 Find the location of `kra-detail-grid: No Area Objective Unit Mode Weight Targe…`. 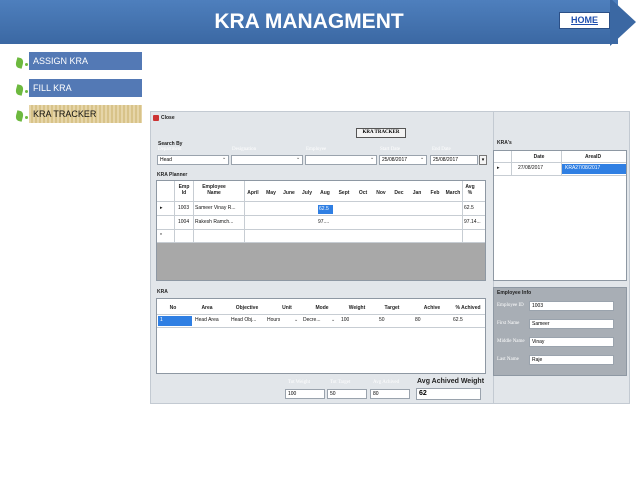

kra-detail-grid: No Area Objective Unit Mode Weight Targe… is located at coordinates (321, 336).